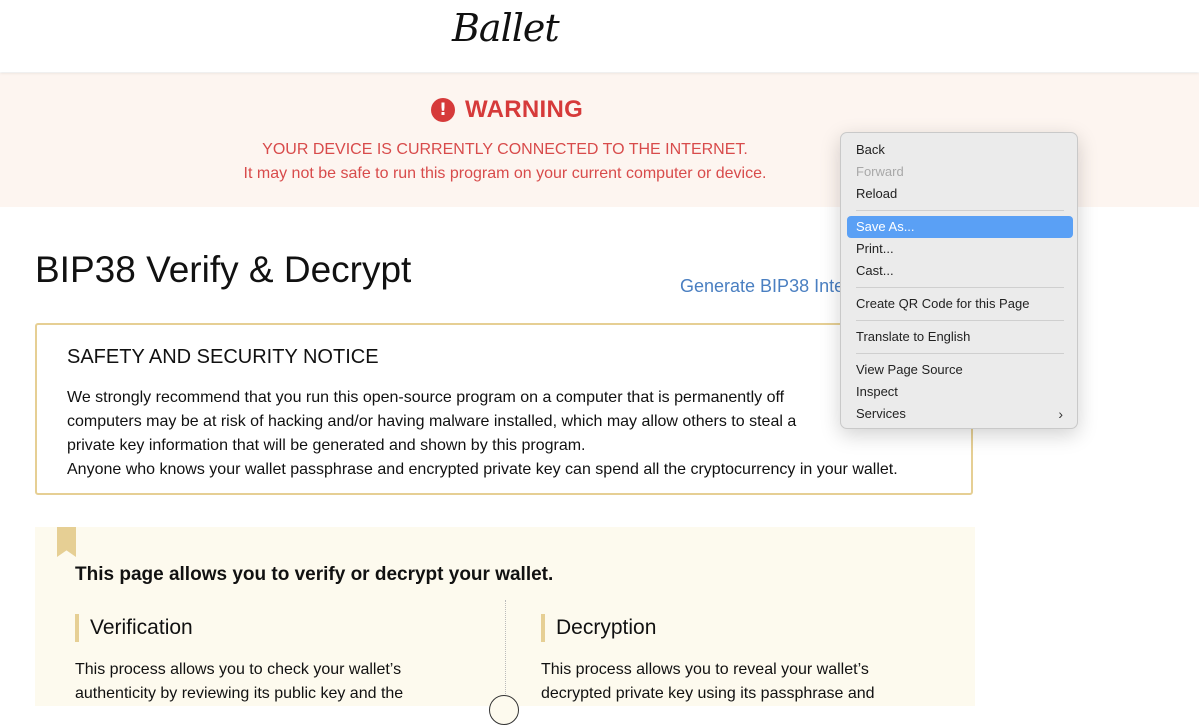 The image size is (1199, 725). I want to click on menu-item-inspect: Inspect, so click(960, 392).